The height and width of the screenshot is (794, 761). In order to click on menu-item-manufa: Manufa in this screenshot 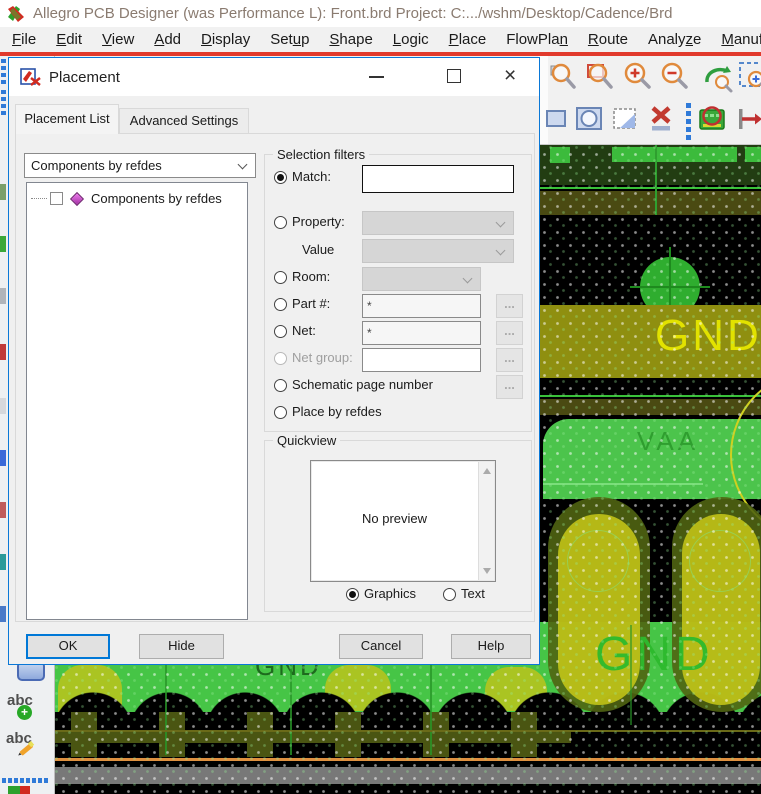, I will do `click(736, 39)`.